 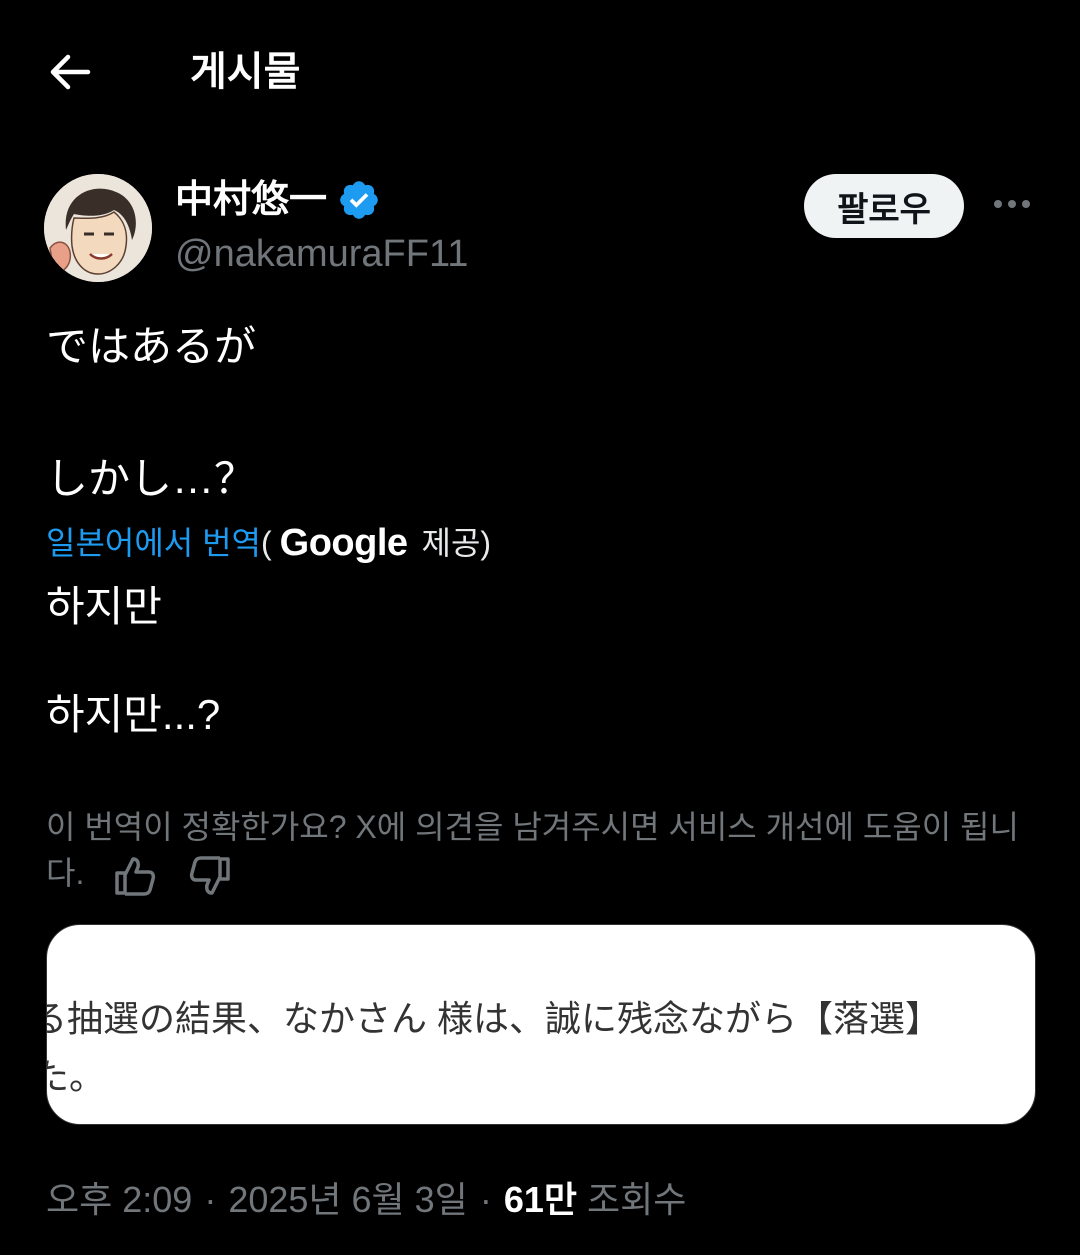 What do you see at coordinates (302, 935) in the screenshot?
I see `image-cropped-top-text` at bounding box center [302, 935].